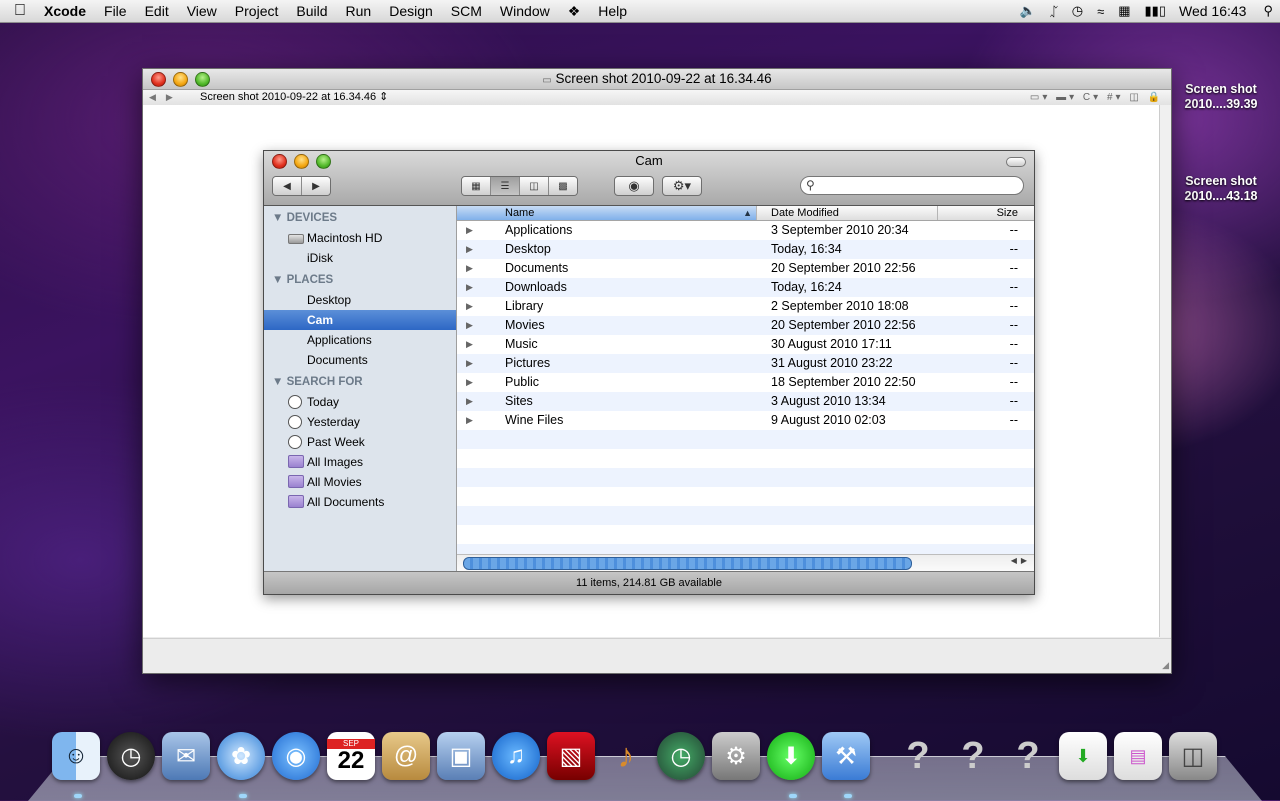 The image size is (1280, 801). What do you see at coordinates (67, 11) in the screenshot?
I see `menu-app-name: Xcode` at bounding box center [67, 11].